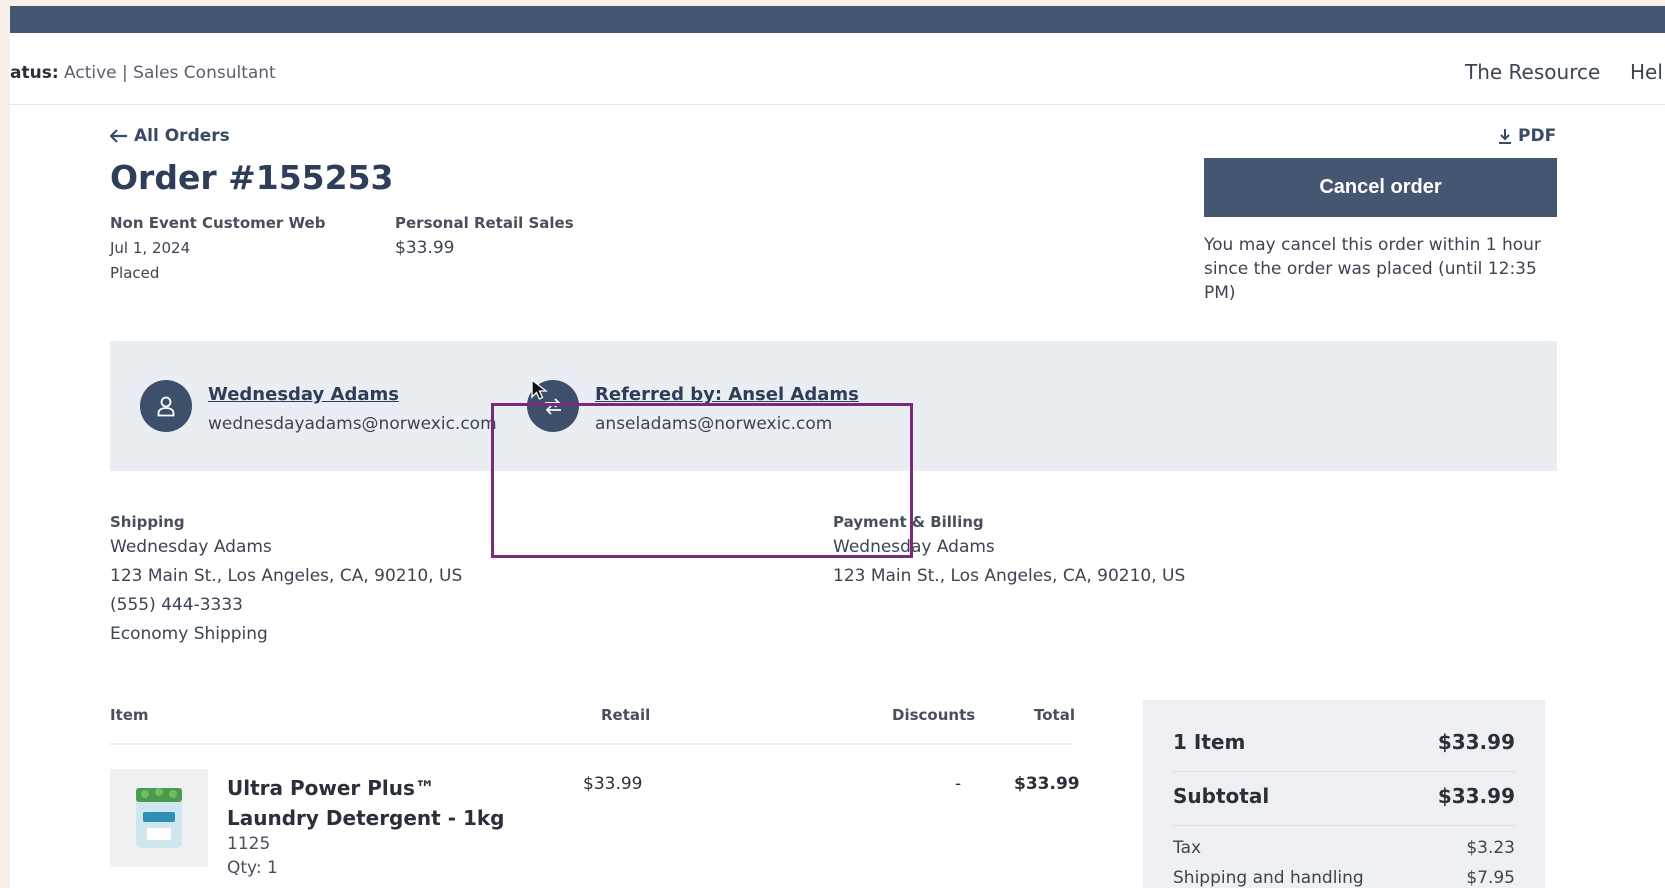 The height and width of the screenshot is (888, 1665). I want to click on customer-avatar, so click(166, 406).